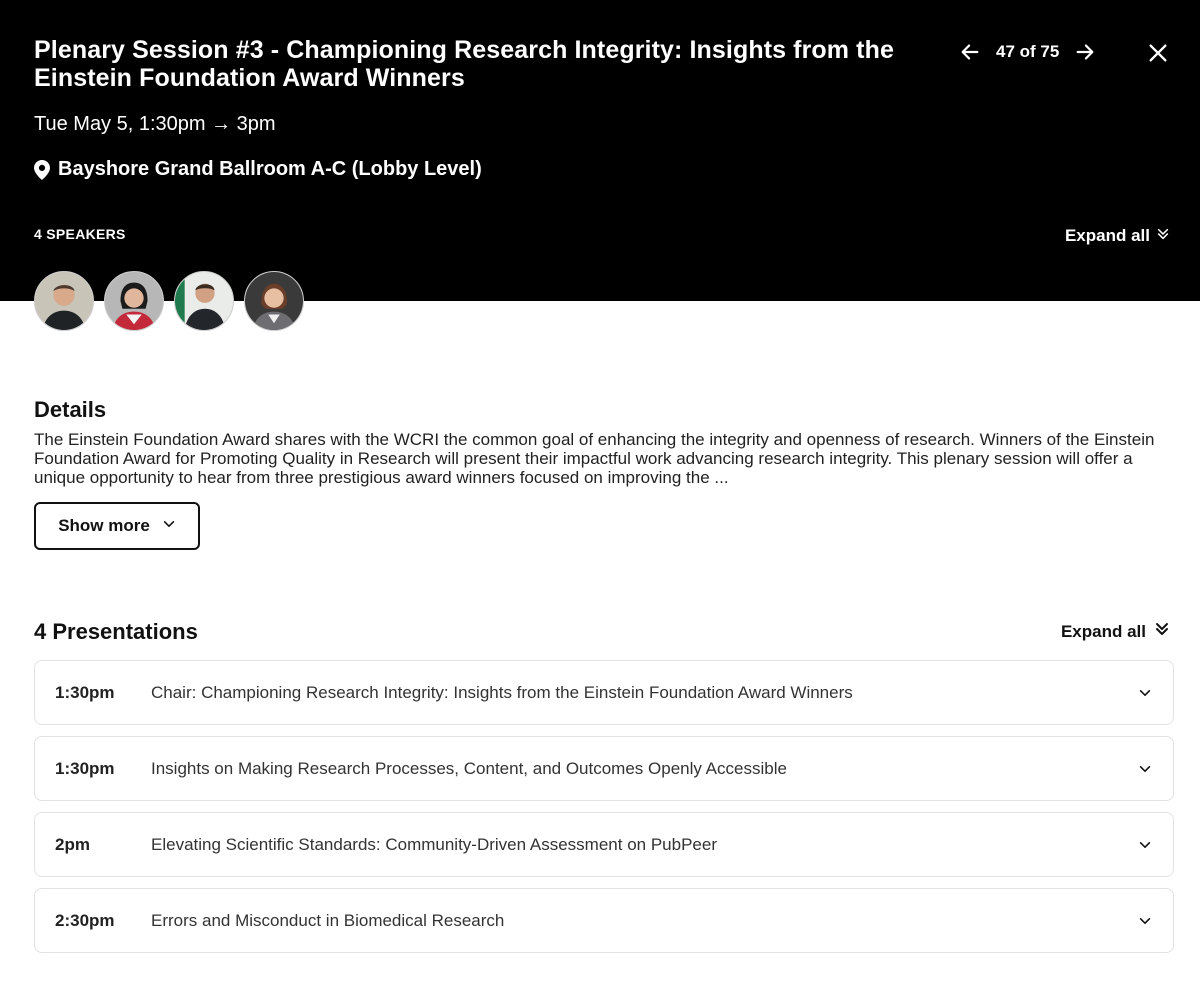 The image size is (1200, 990). I want to click on session-pager: 47 of 75, so click(1027, 52).